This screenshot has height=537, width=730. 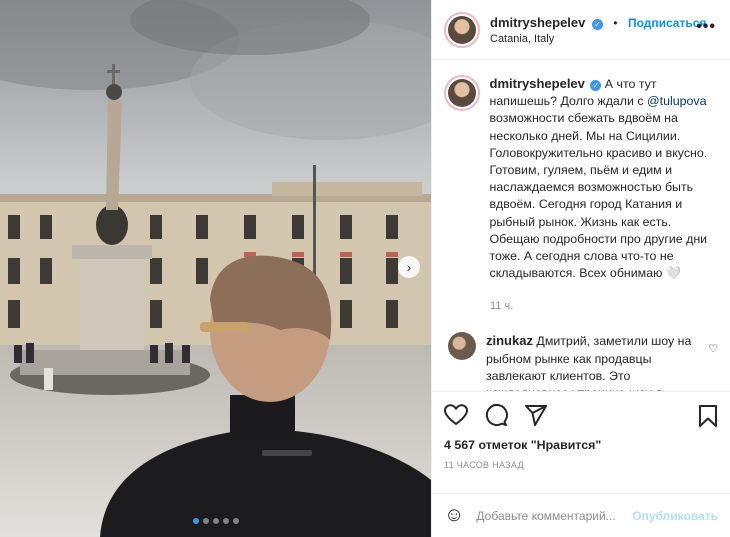 I want to click on commenter-avatar, so click(x=462, y=346).